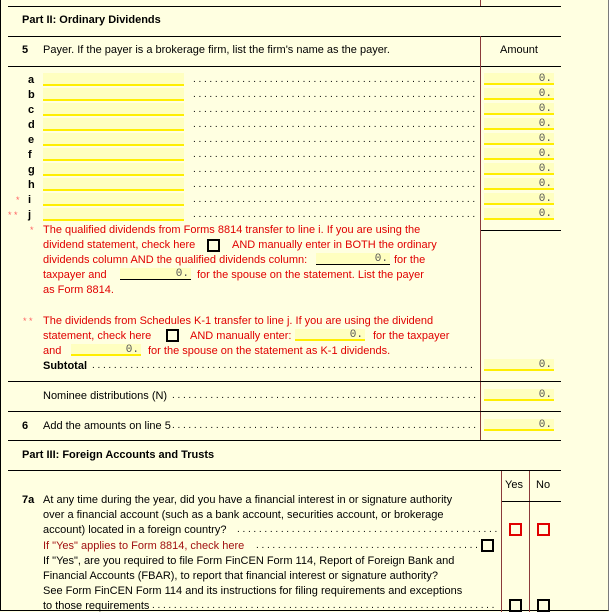 The height and width of the screenshot is (612, 609). I want to click on fbar-line4: to those requirements, so click(96, 606).